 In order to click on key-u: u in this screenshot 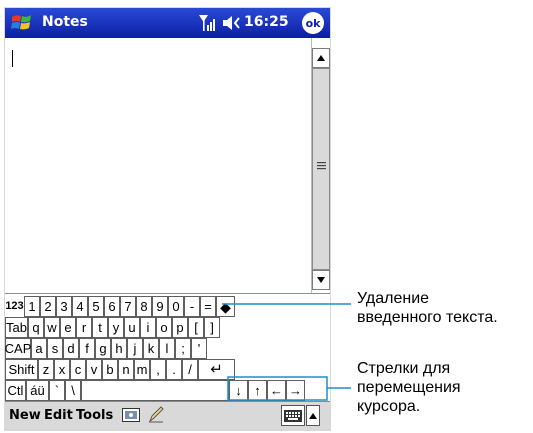, I will do `click(132, 327)`.